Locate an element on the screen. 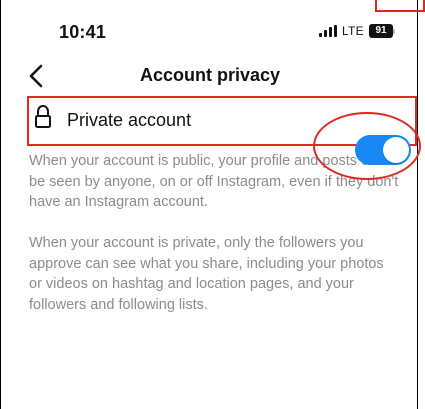 This screenshot has width=425, height=409. private-account-toggle is located at coordinates (383, 150).